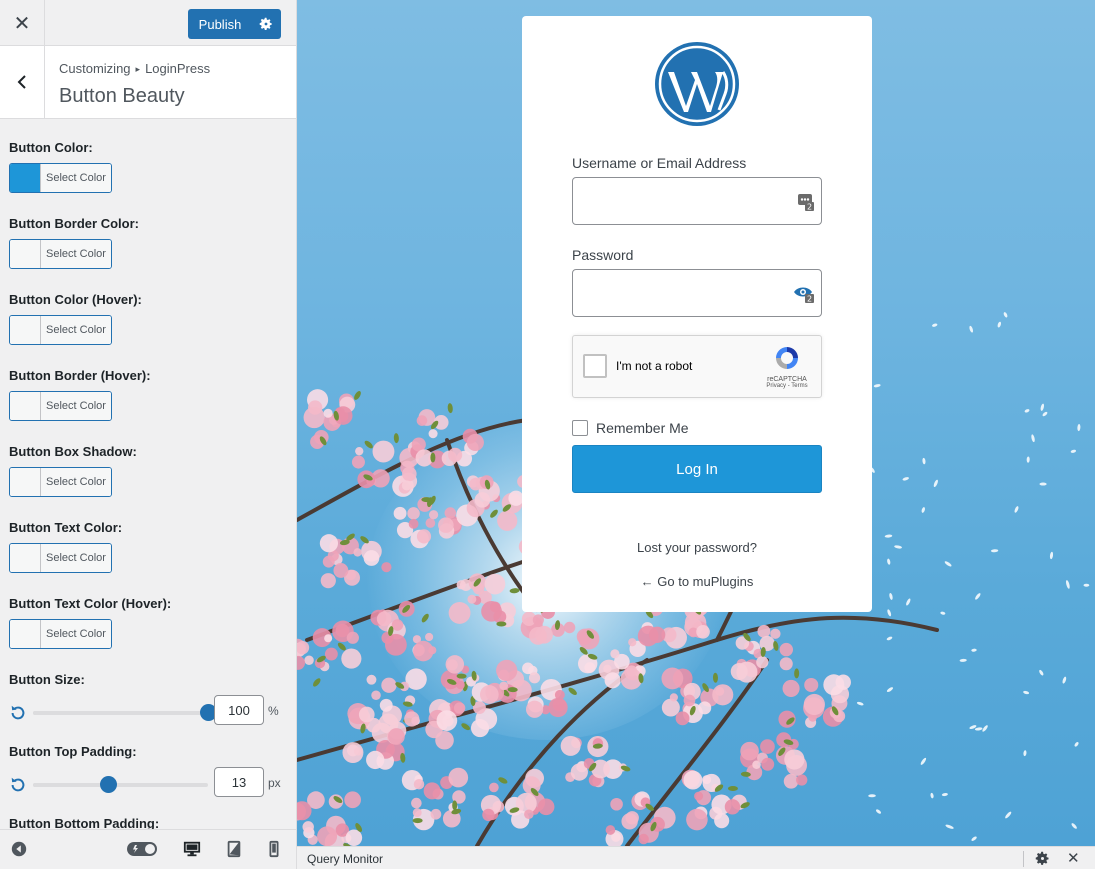 The image size is (1095, 869). I want to click on recaptcha-checkbox, so click(595, 366).